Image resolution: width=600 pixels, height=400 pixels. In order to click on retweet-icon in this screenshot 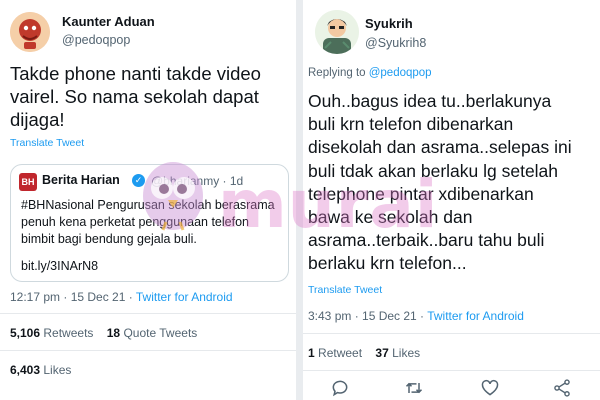, I will do `click(415, 388)`.